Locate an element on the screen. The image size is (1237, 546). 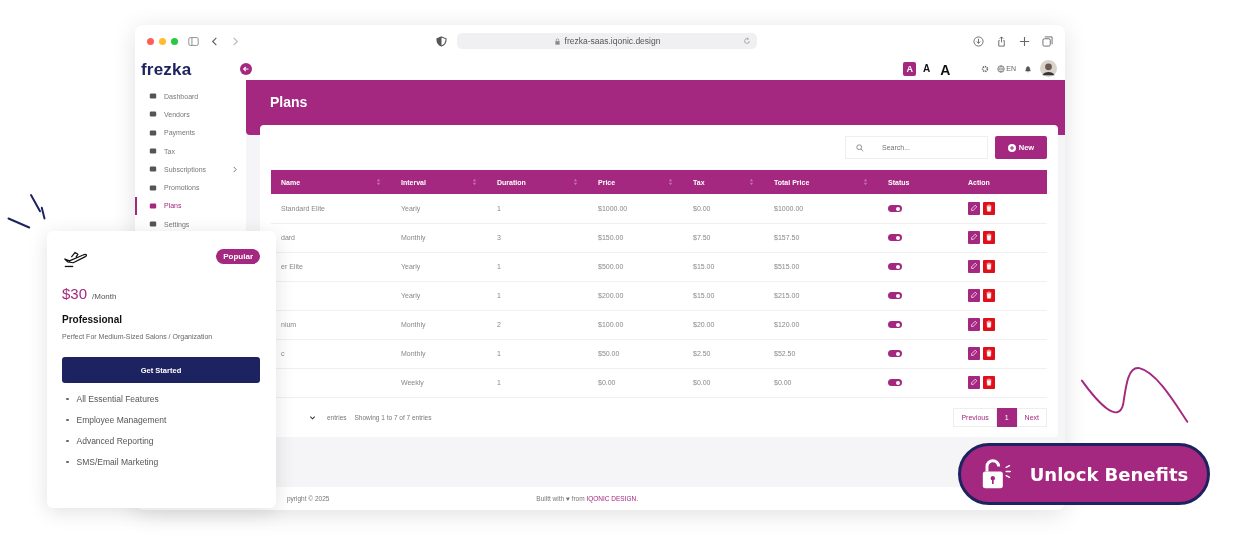
airplane-icon is located at coordinates (76, 259).